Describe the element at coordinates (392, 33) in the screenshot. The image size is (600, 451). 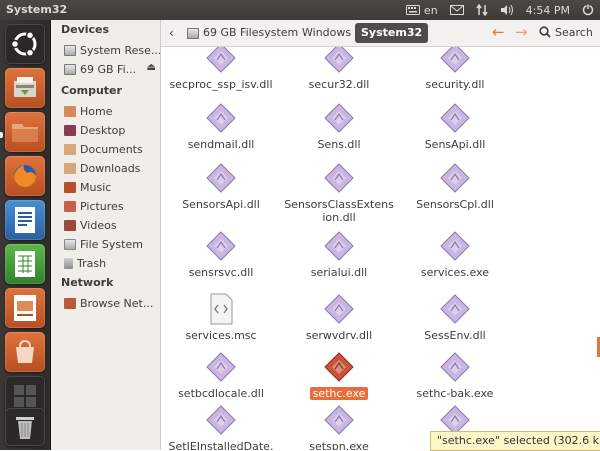
I see `breadcrumb-system32: System32` at that location.